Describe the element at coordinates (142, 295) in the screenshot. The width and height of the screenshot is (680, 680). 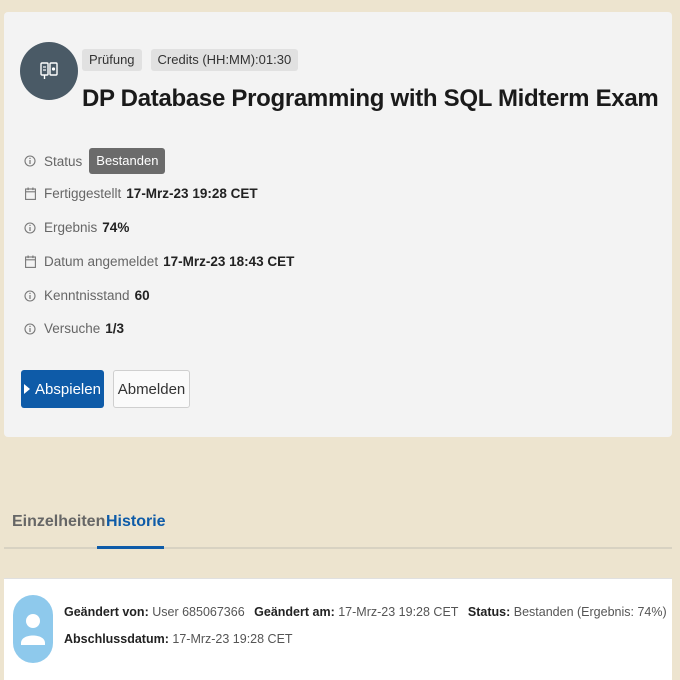
I see `proficiency-value: 60` at that location.